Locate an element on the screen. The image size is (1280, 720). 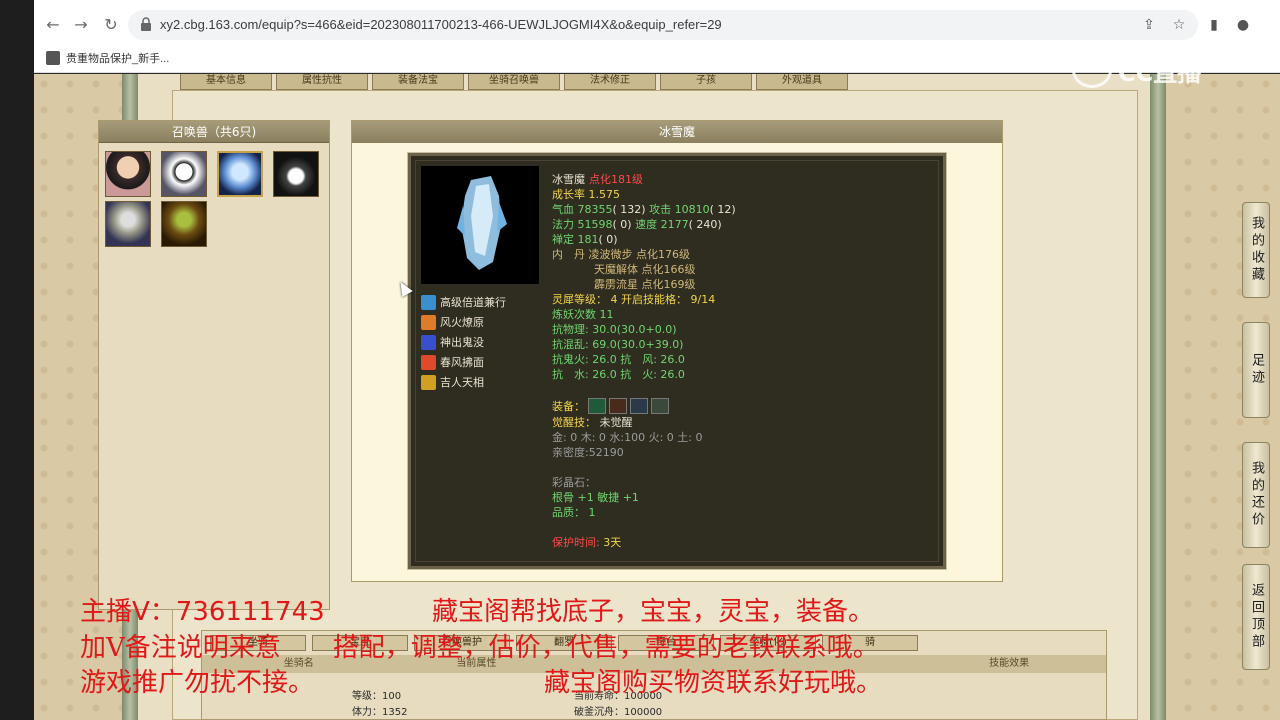
tab-appearance: 外观道具 is located at coordinates (802, 82).